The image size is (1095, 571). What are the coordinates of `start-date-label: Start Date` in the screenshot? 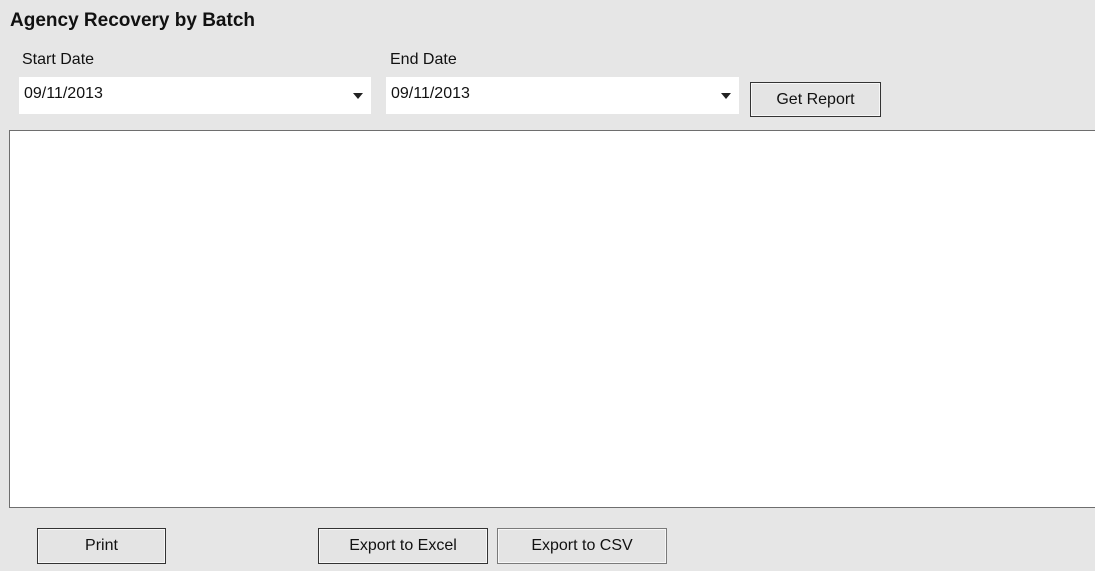 It's located at (58, 59).